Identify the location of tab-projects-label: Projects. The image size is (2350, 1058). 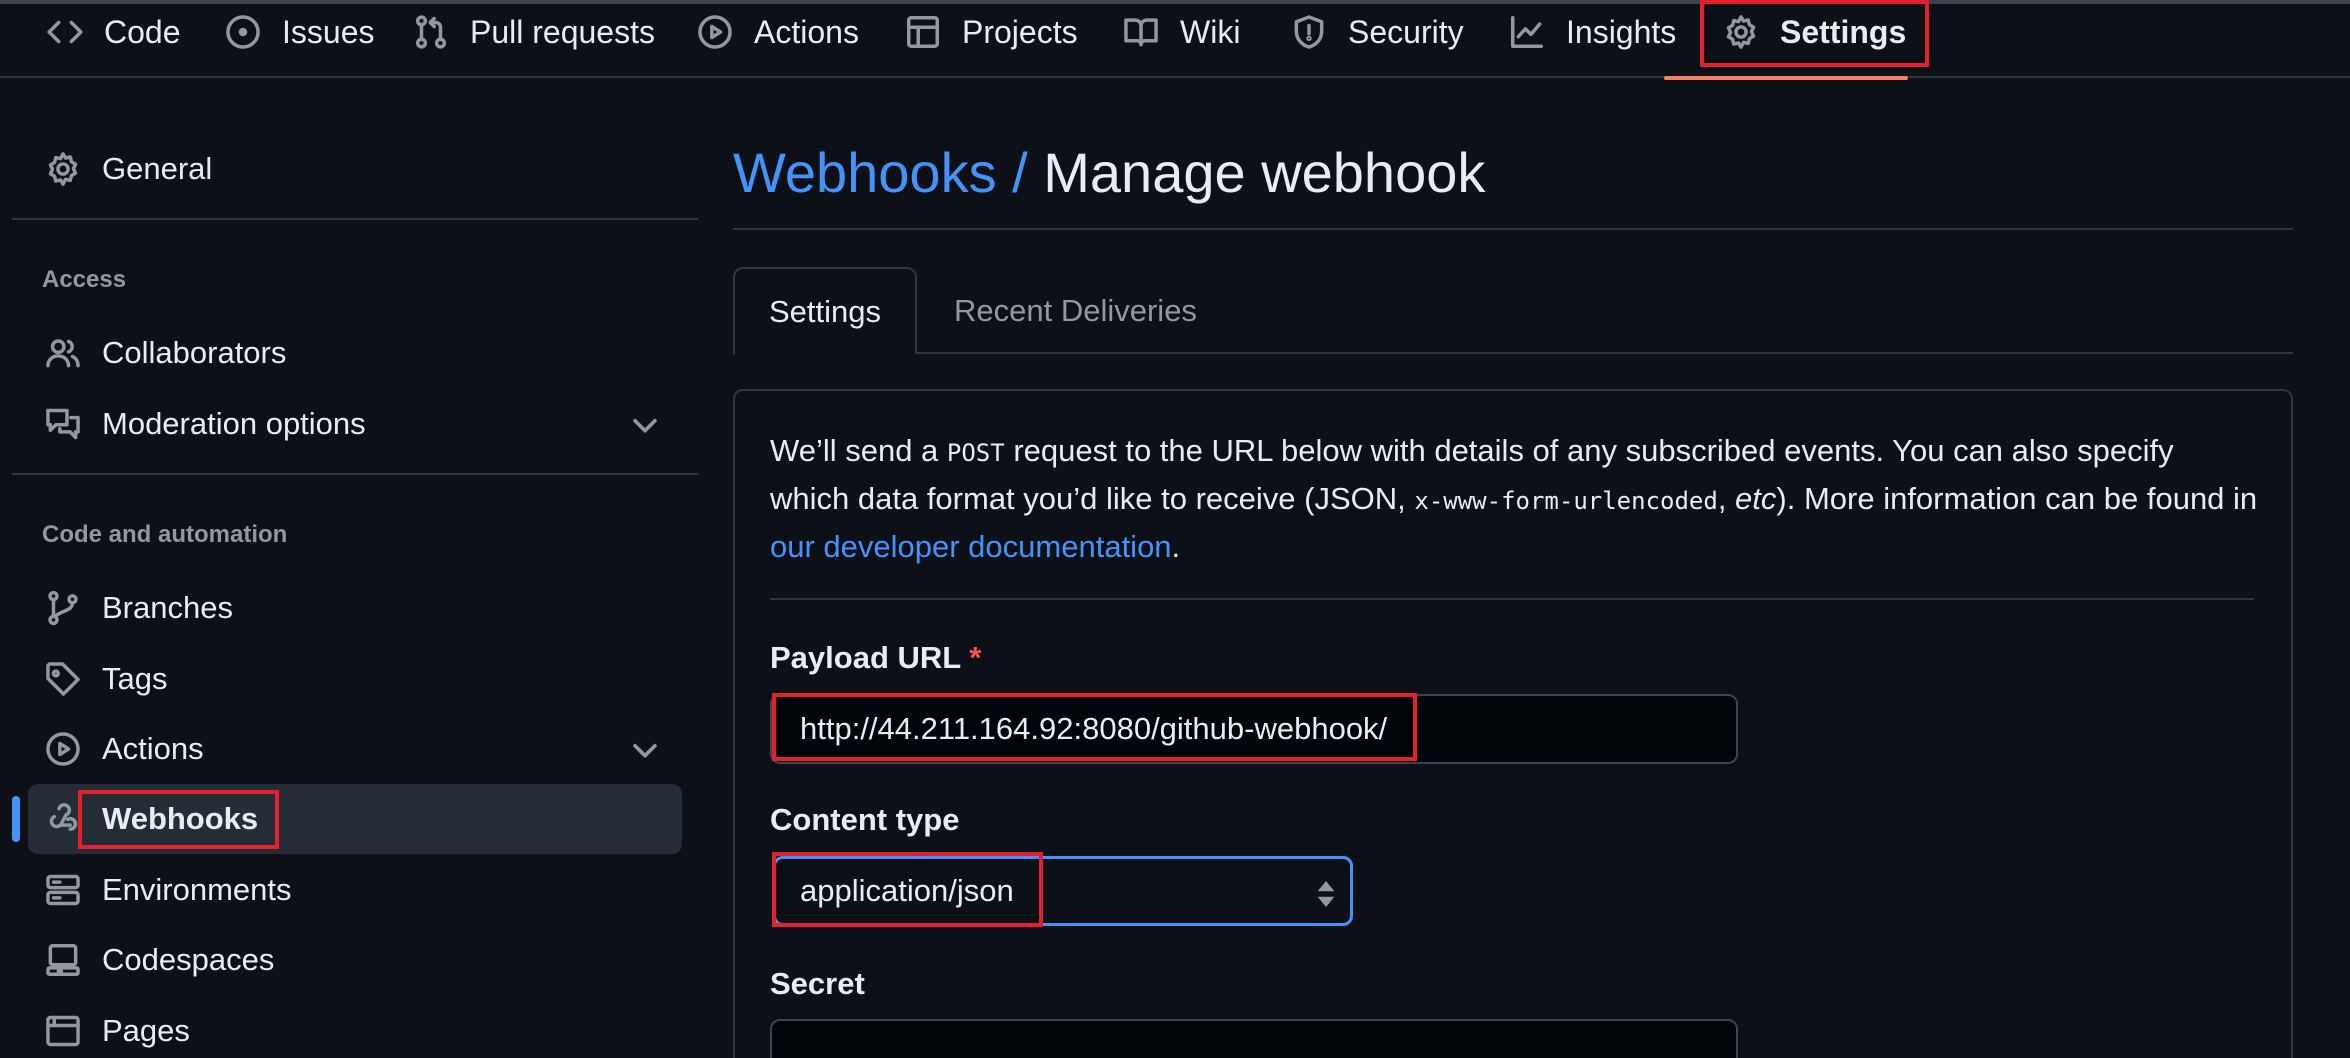
(1020, 31).